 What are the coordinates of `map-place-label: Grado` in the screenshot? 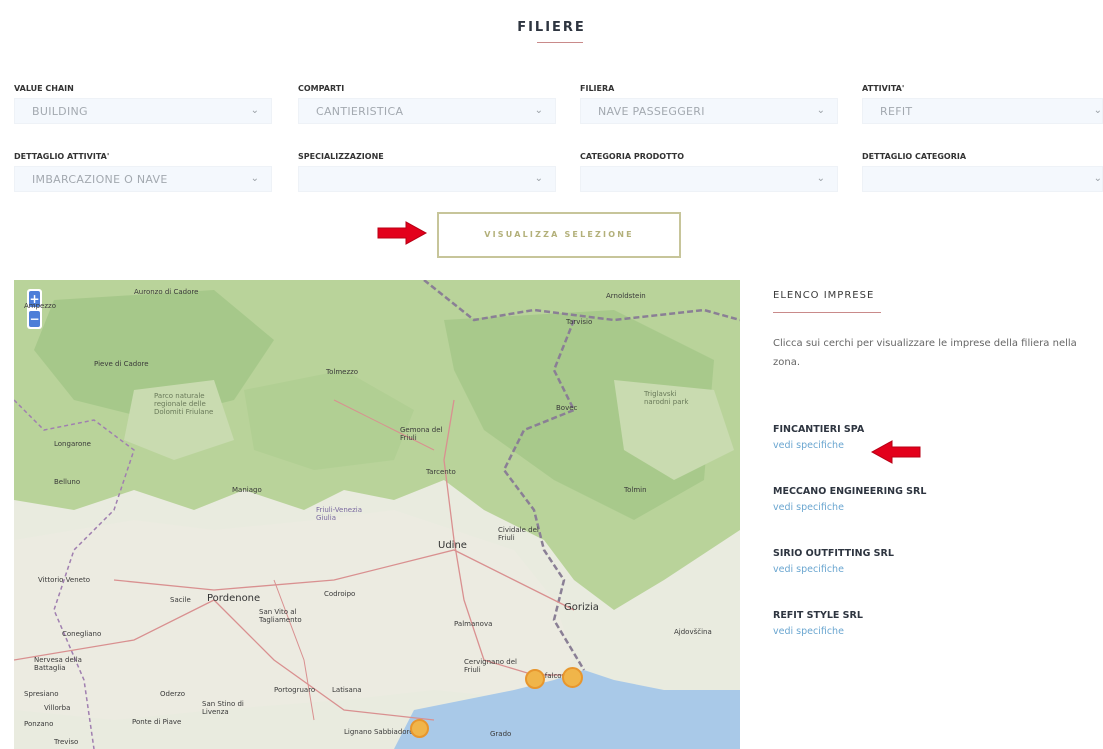 It's located at (501, 734).